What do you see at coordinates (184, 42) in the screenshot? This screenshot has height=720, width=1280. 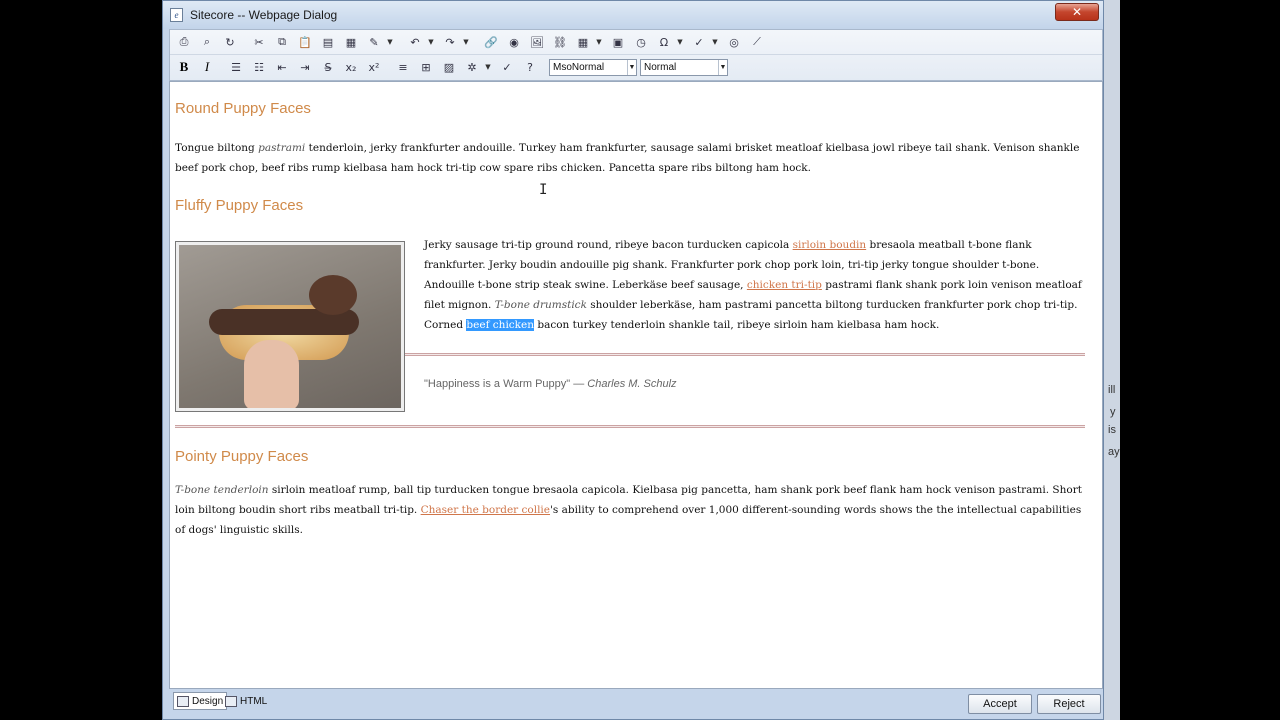 I see `print-icon: ⎙` at bounding box center [184, 42].